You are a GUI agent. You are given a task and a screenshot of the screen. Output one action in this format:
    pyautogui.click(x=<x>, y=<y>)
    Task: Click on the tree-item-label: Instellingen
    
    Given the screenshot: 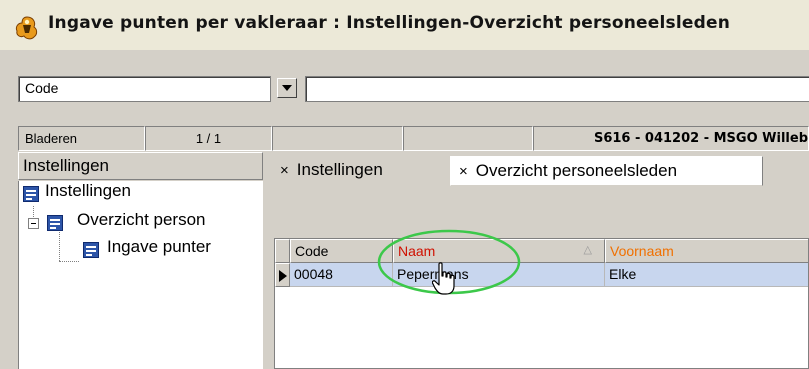 What is the action you would take?
    pyautogui.click(x=88, y=190)
    